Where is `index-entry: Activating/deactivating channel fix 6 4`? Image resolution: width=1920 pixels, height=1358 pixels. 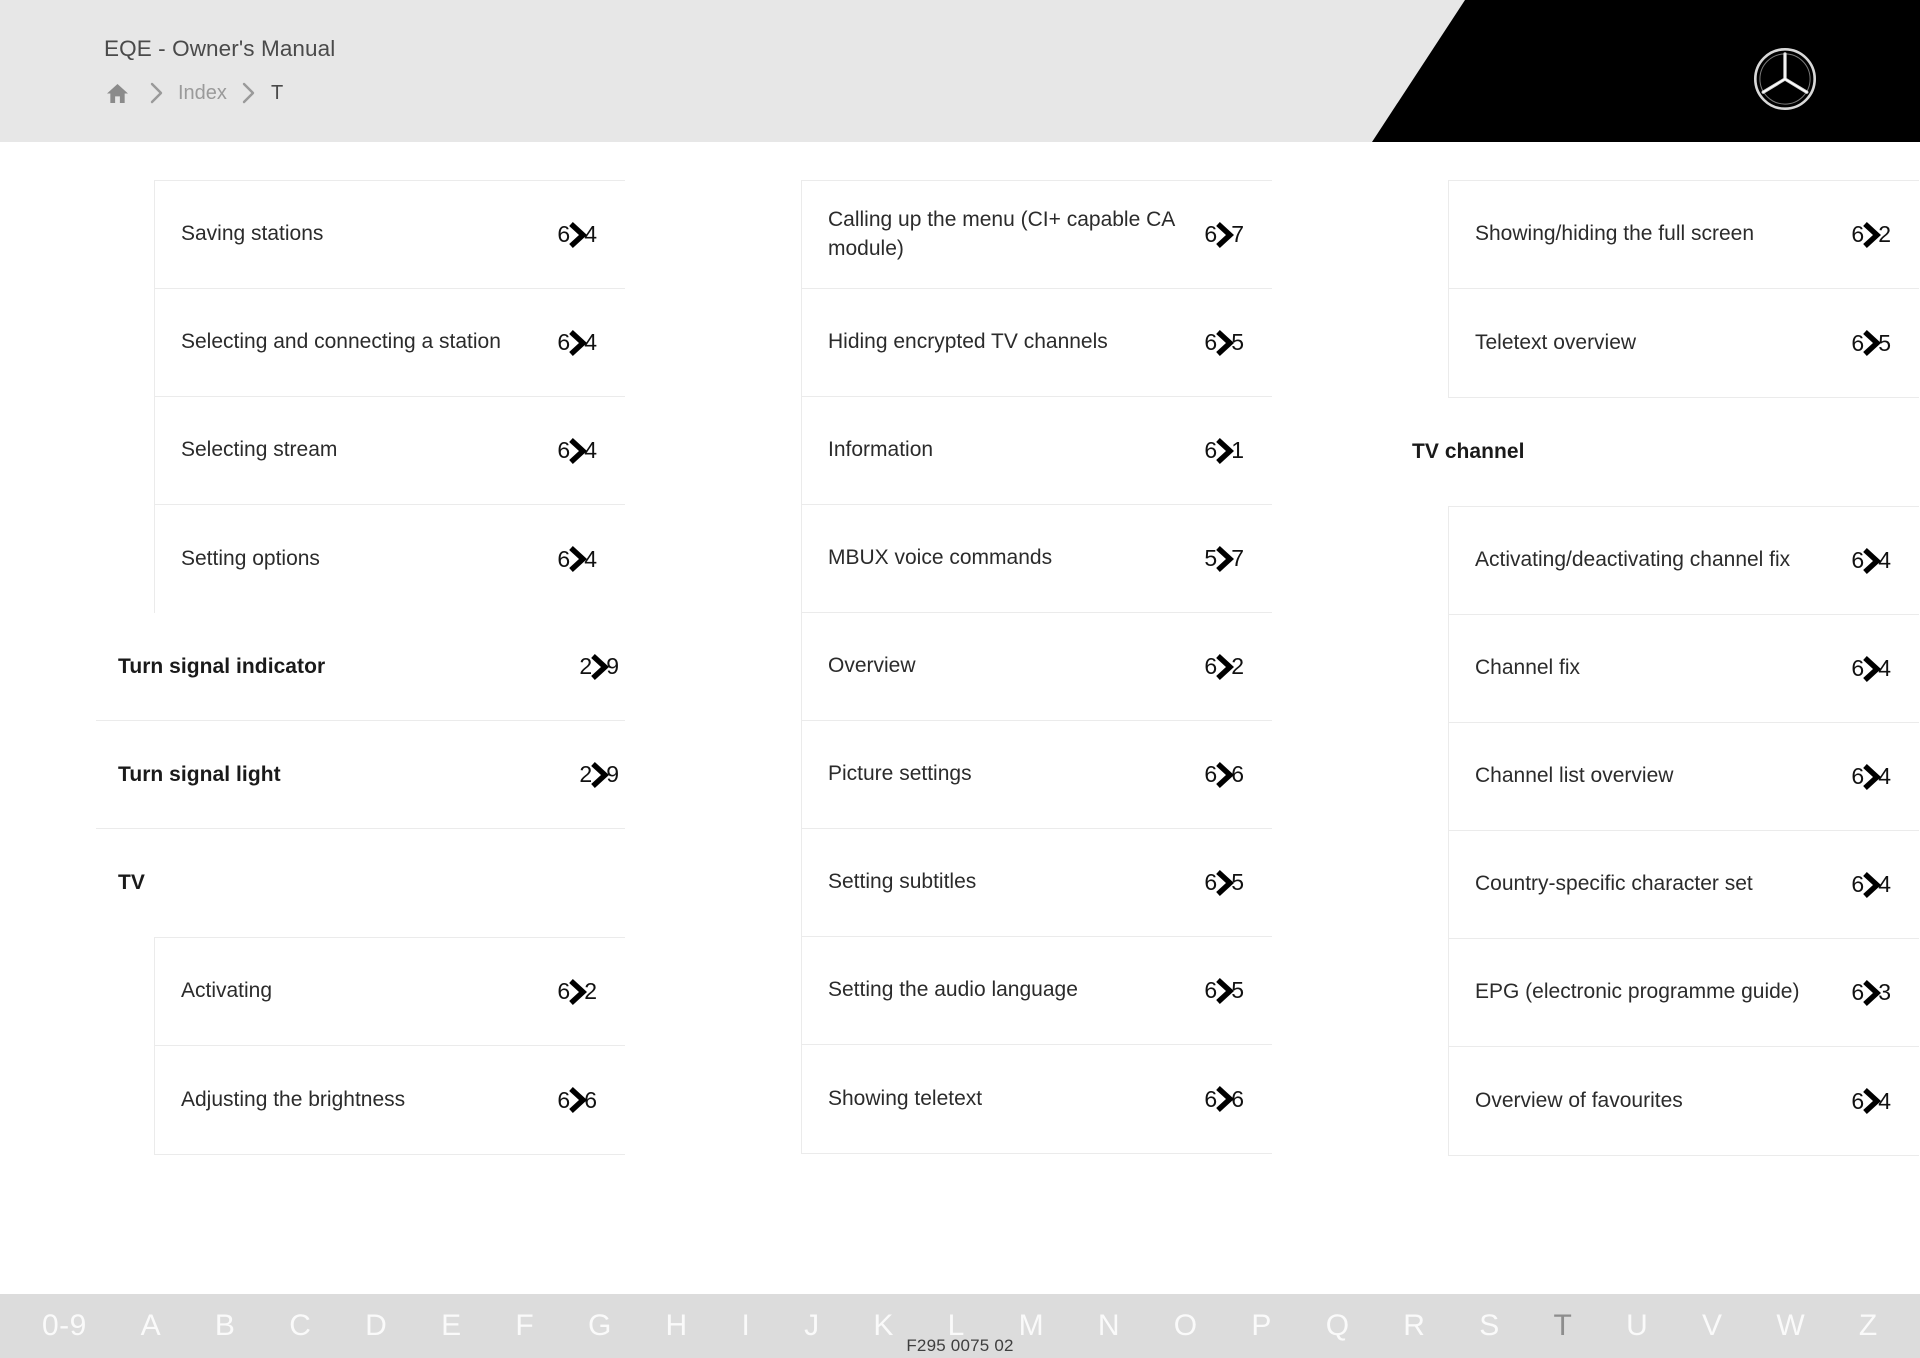
index-entry: Activating/deactivating channel fix 6 4 is located at coordinates (1684, 561).